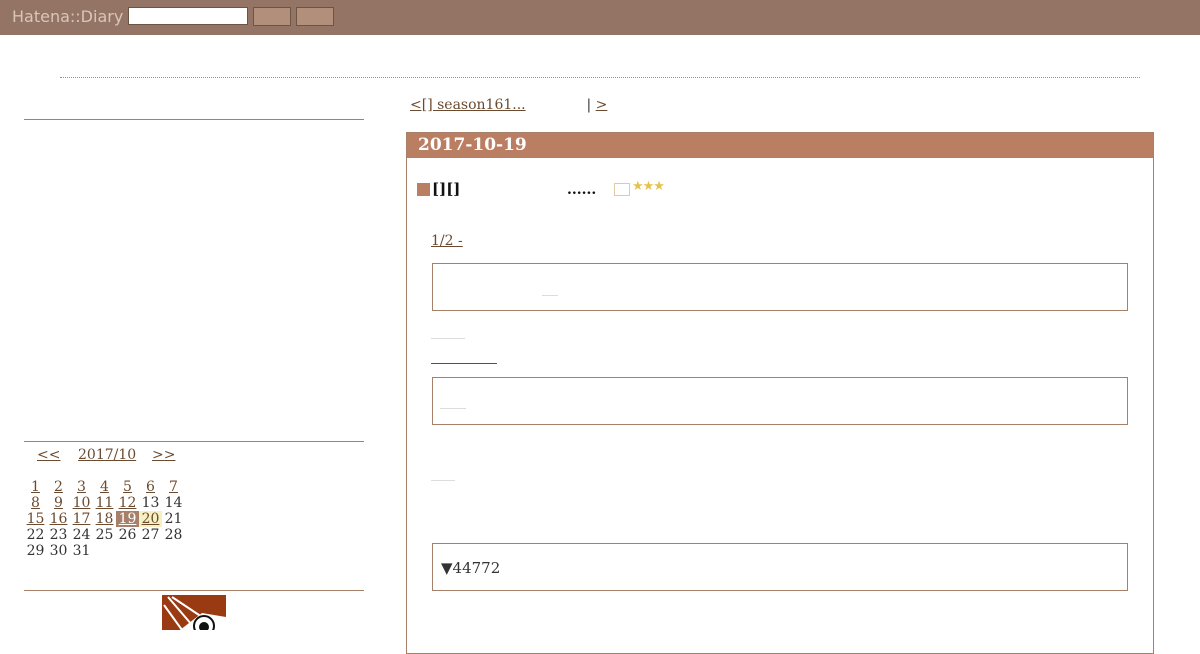 The image size is (1200, 654). I want to click on section-title-text: [][], so click(446, 189).